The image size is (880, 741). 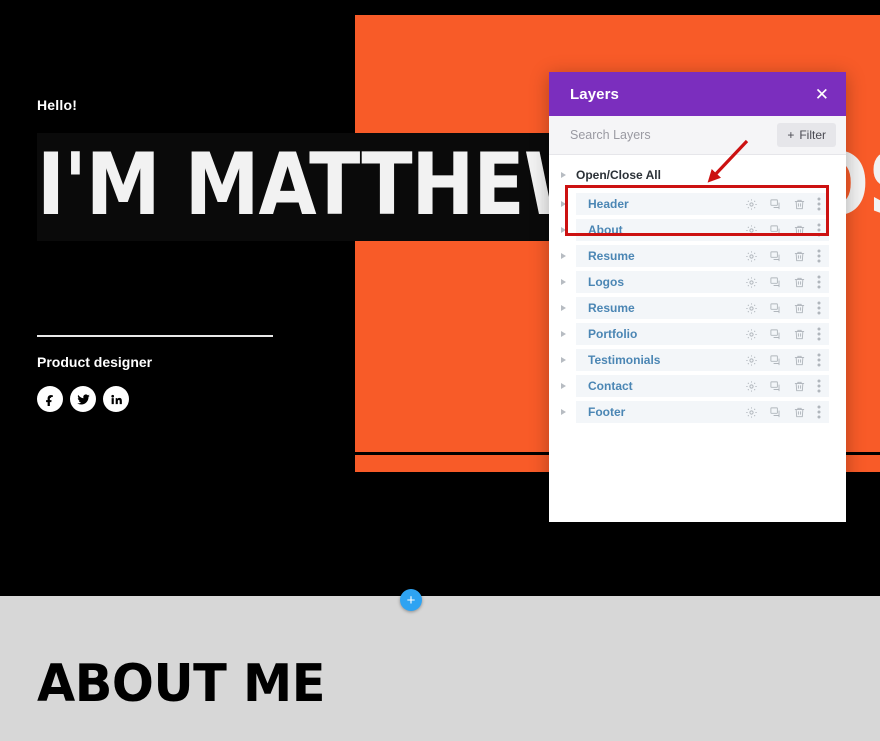 What do you see at coordinates (702, 282) in the screenshot?
I see `layer-item-logos: Logos` at bounding box center [702, 282].